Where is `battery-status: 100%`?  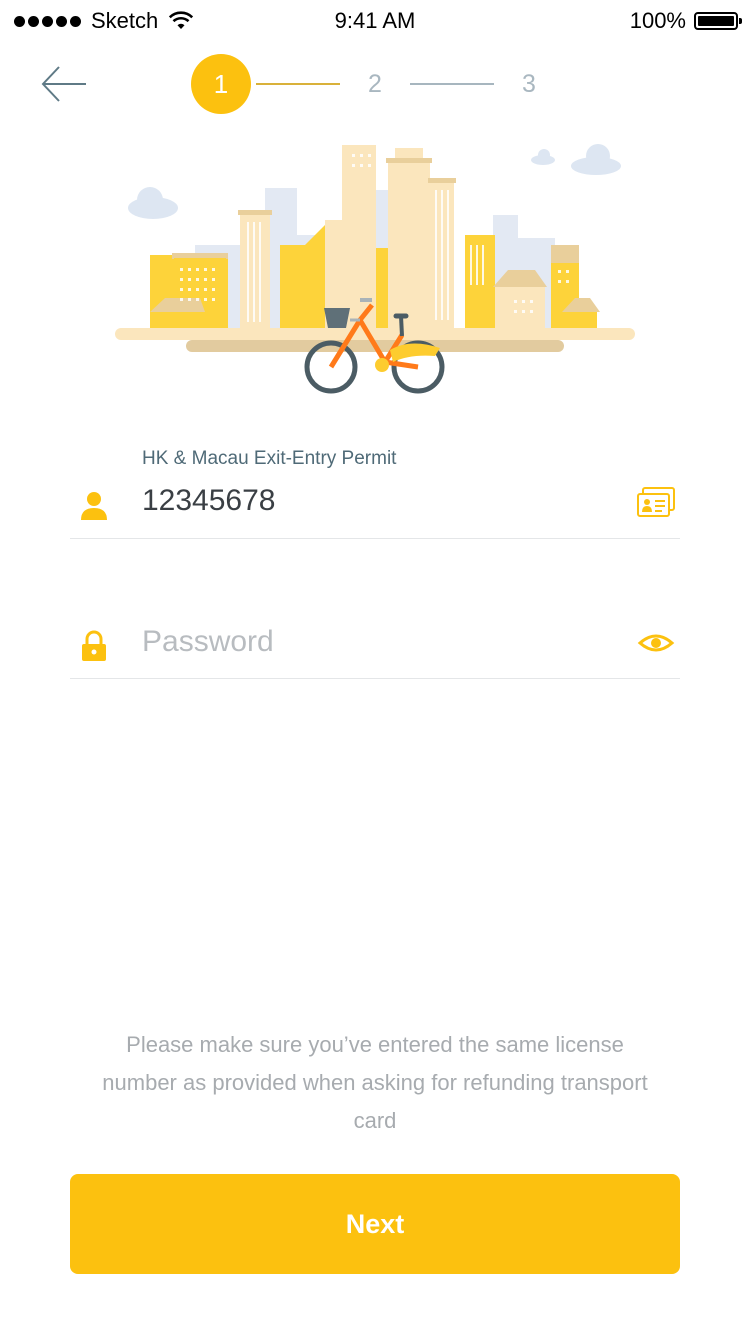 battery-status: 100% is located at coordinates (685, 21).